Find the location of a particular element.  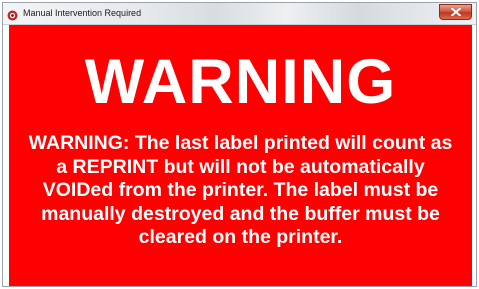

window-title: Manual Intervention Required is located at coordinates (82, 13).